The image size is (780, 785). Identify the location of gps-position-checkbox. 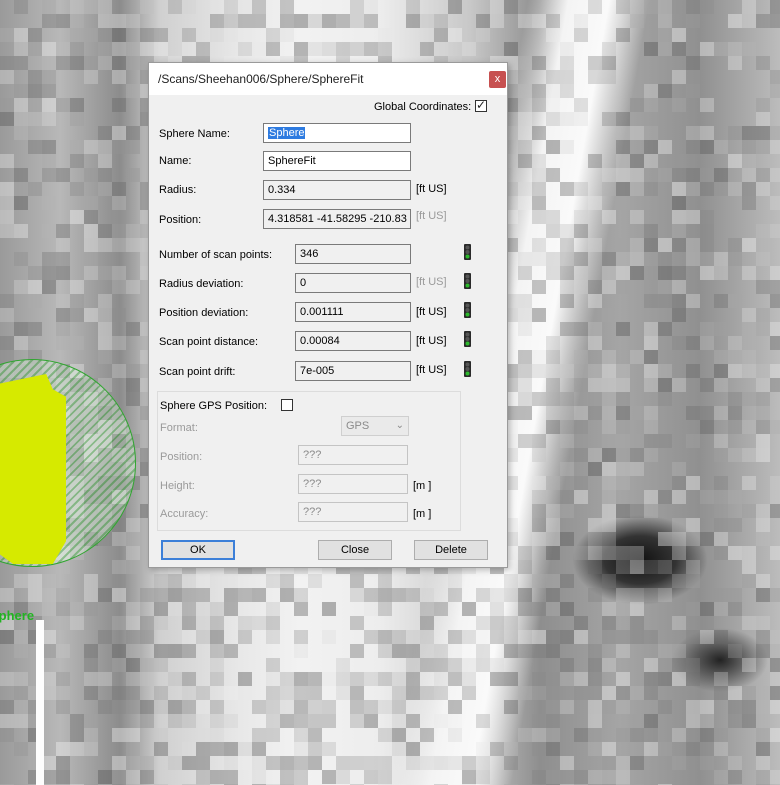
(287, 405).